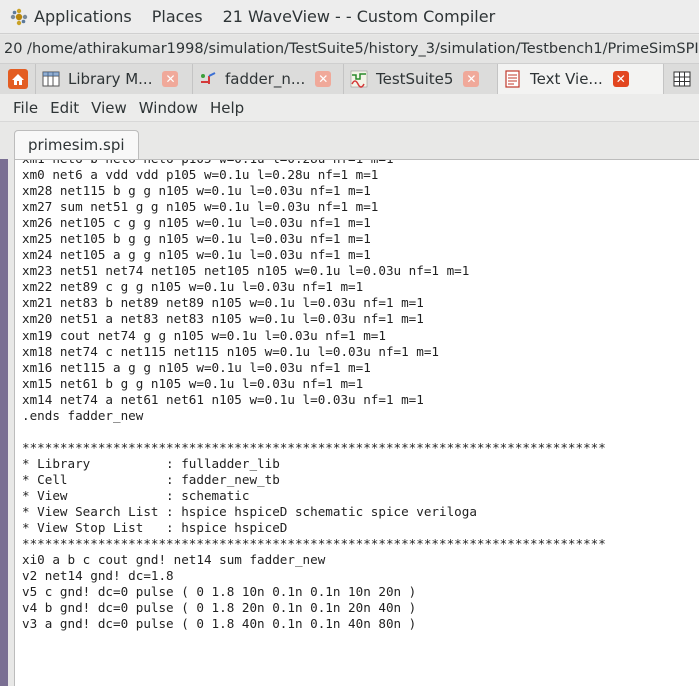 The width and height of the screenshot is (699, 686). I want to click on document-tab-bar: primesim.spi, so click(349, 141).